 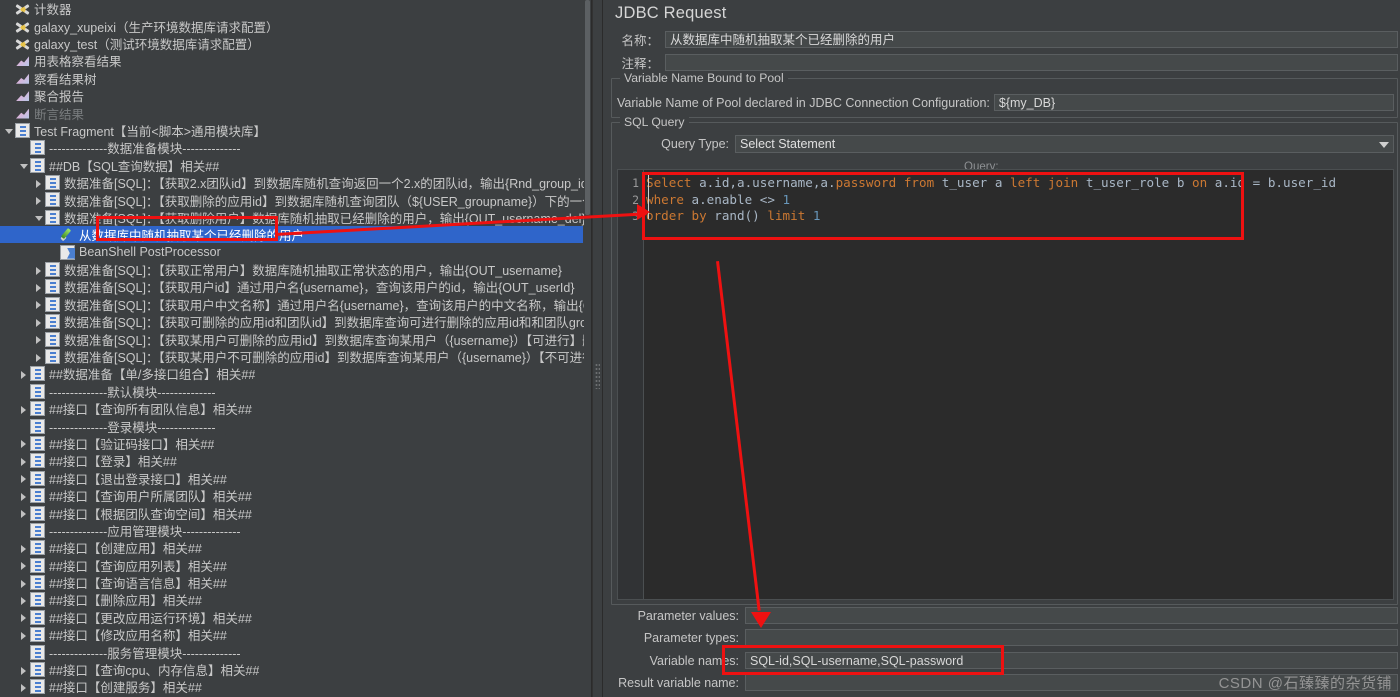 What do you see at coordinates (295, 669) in the screenshot?
I see `tree-row: ##接口【查询cpu、内存信息】相关##` at bounding box center [295, 669].